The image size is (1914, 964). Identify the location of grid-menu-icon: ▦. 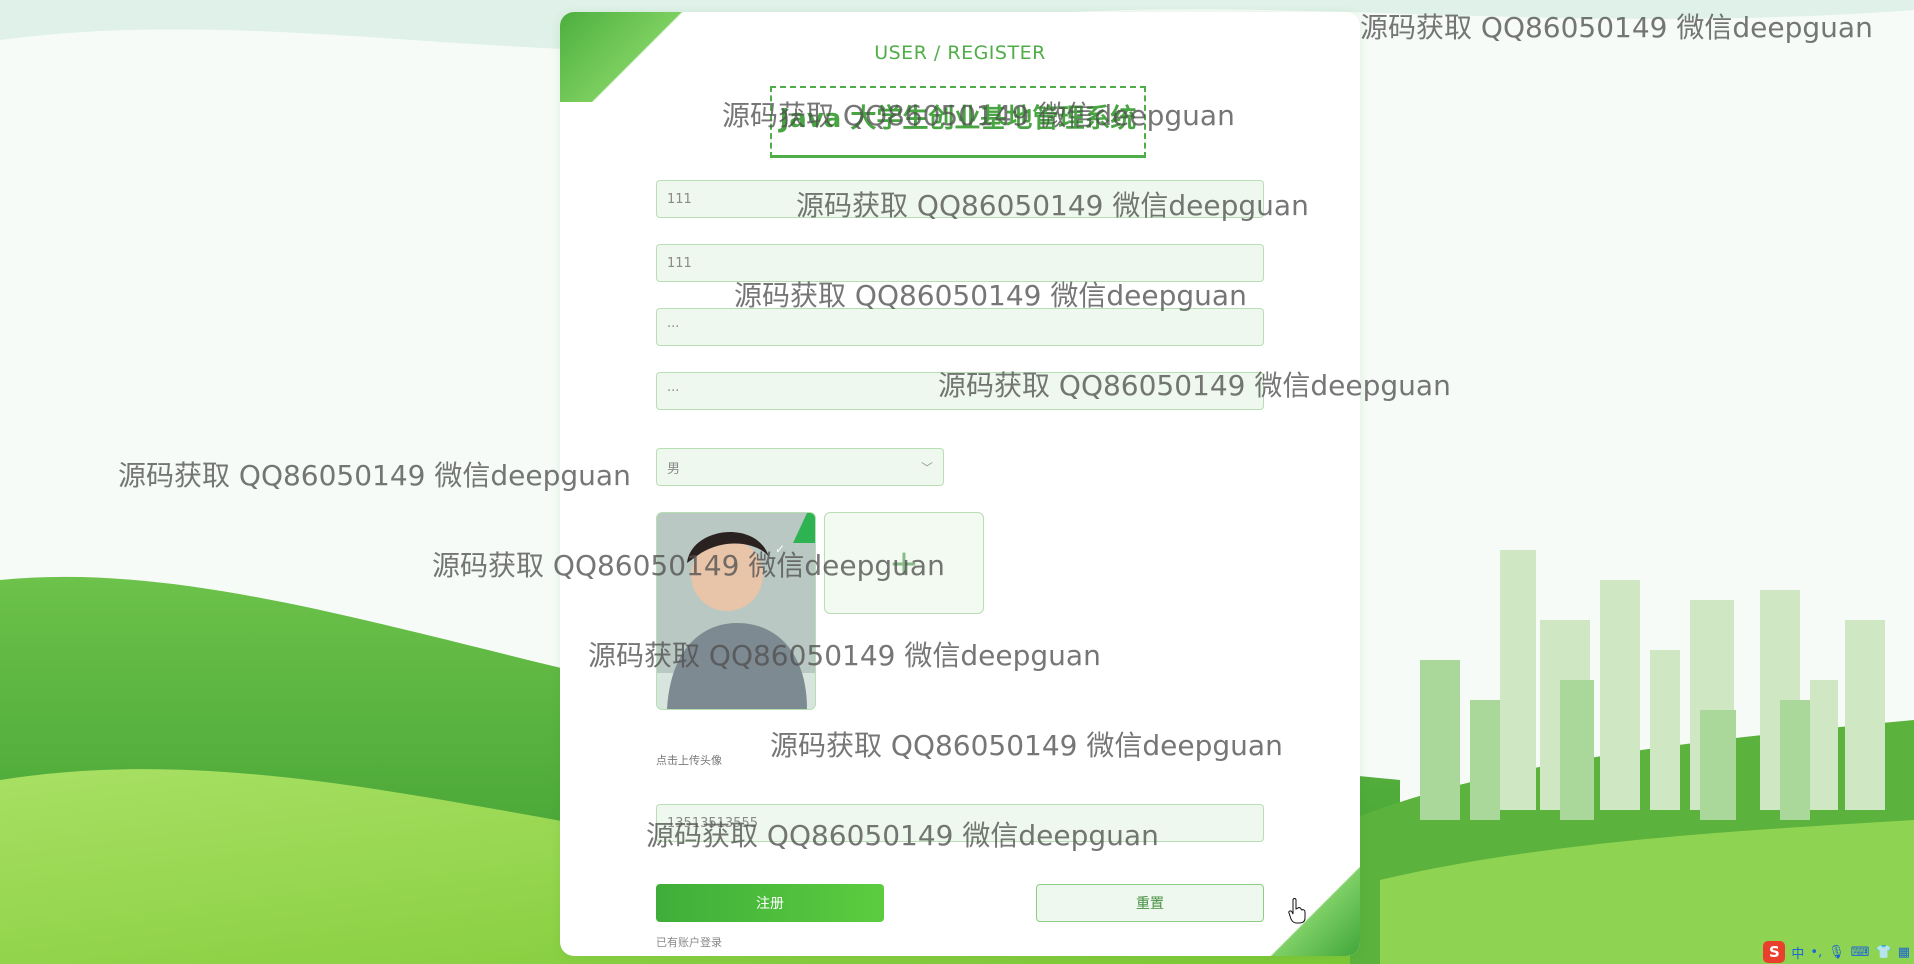
(1904, 952).